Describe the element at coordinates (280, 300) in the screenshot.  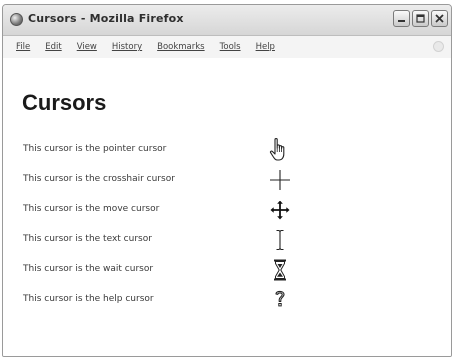
I see `help-icon` at that location.